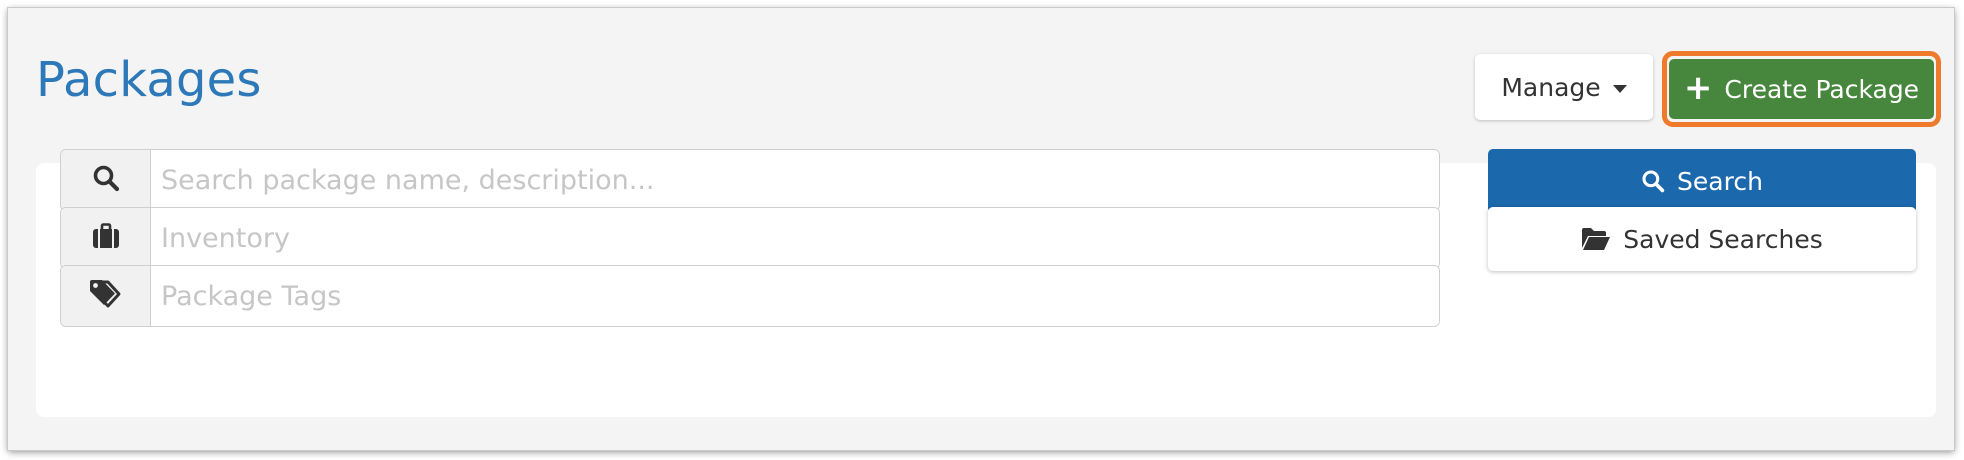 Image resolution: width=1964 pixels, height=460 pixels. Describe the element at coordinates (1596, 239) in the screenshot. I see `folder-open-icon` at that location.